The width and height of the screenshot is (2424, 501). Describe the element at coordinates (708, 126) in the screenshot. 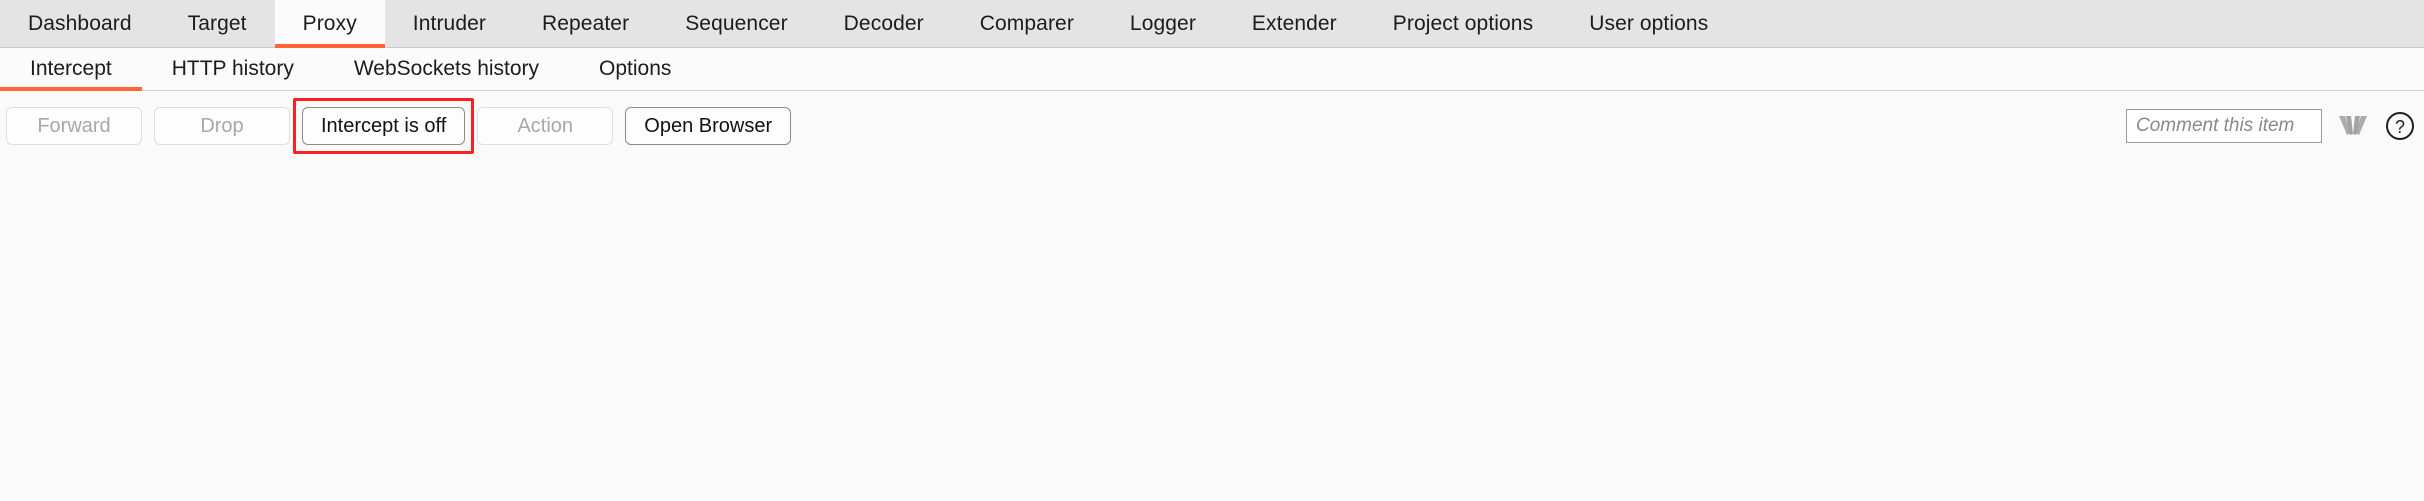

I see `open-browser-button: Open Browser` at that location.